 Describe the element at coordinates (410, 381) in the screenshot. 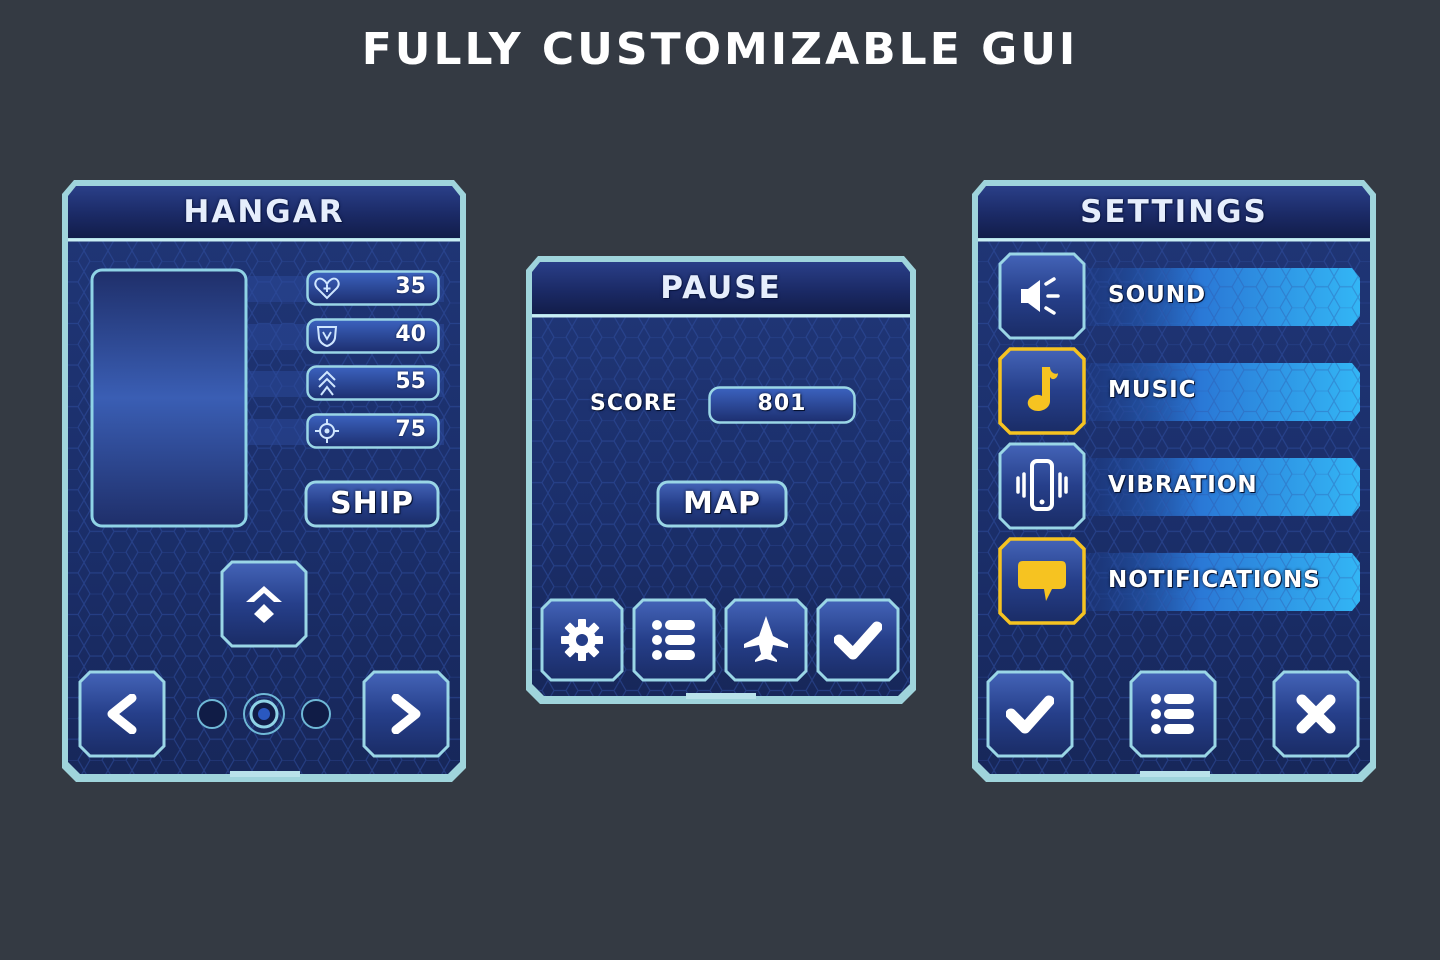

I see `stat-value: 55` at that location.